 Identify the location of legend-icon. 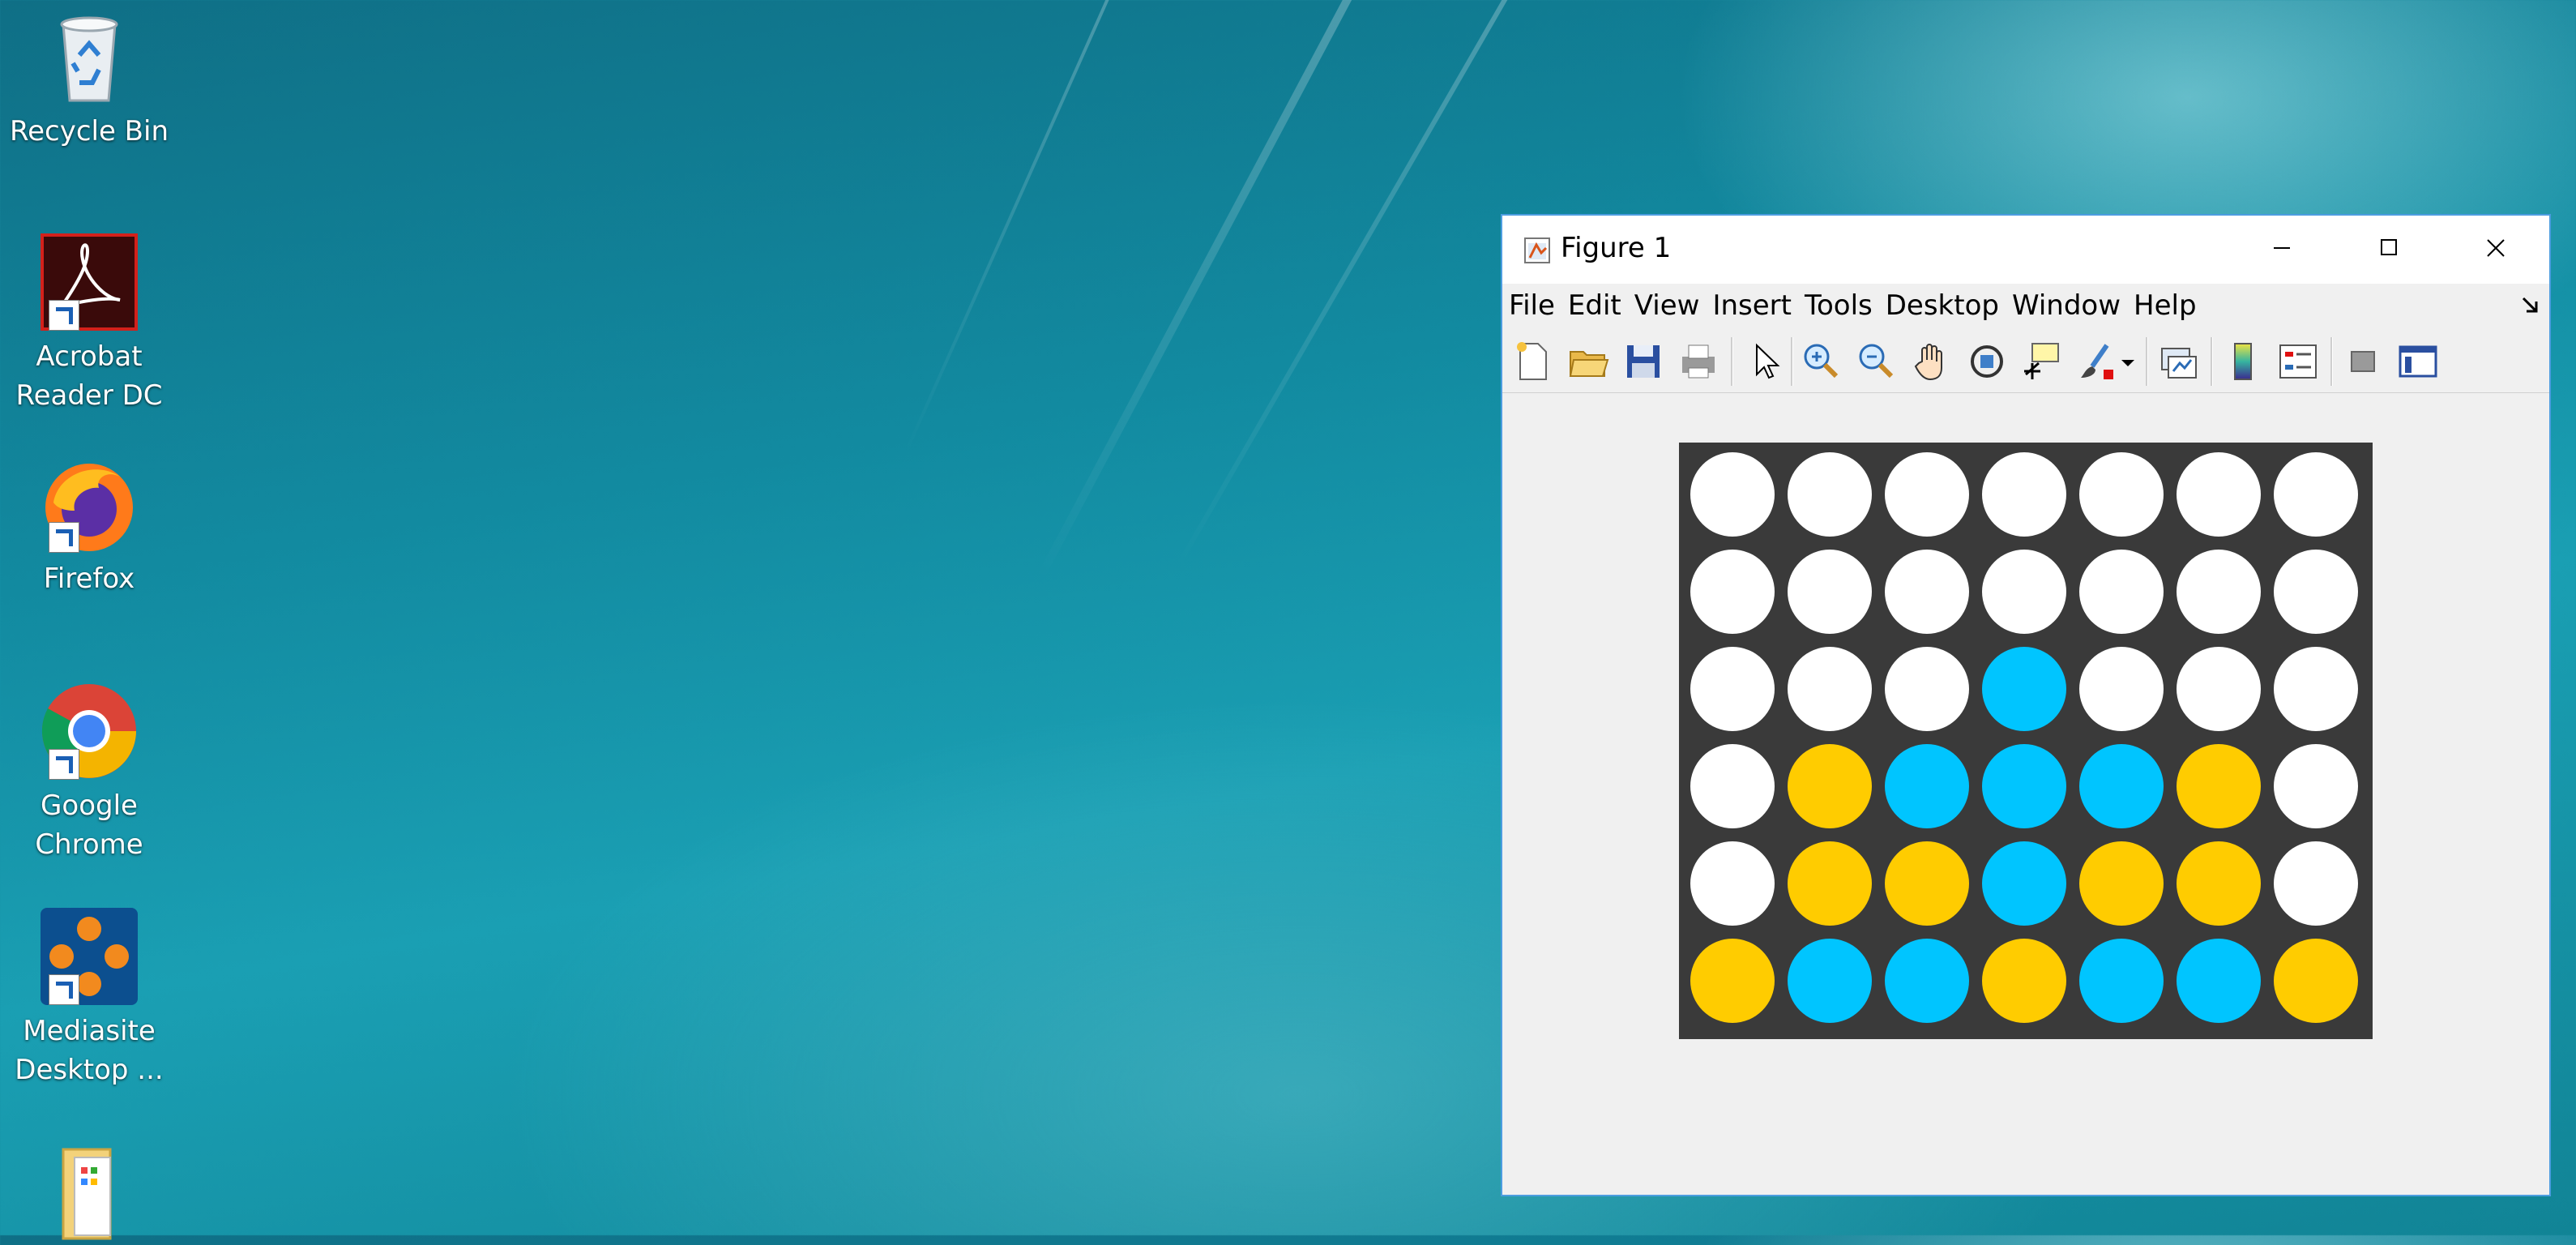
(2298, 362).